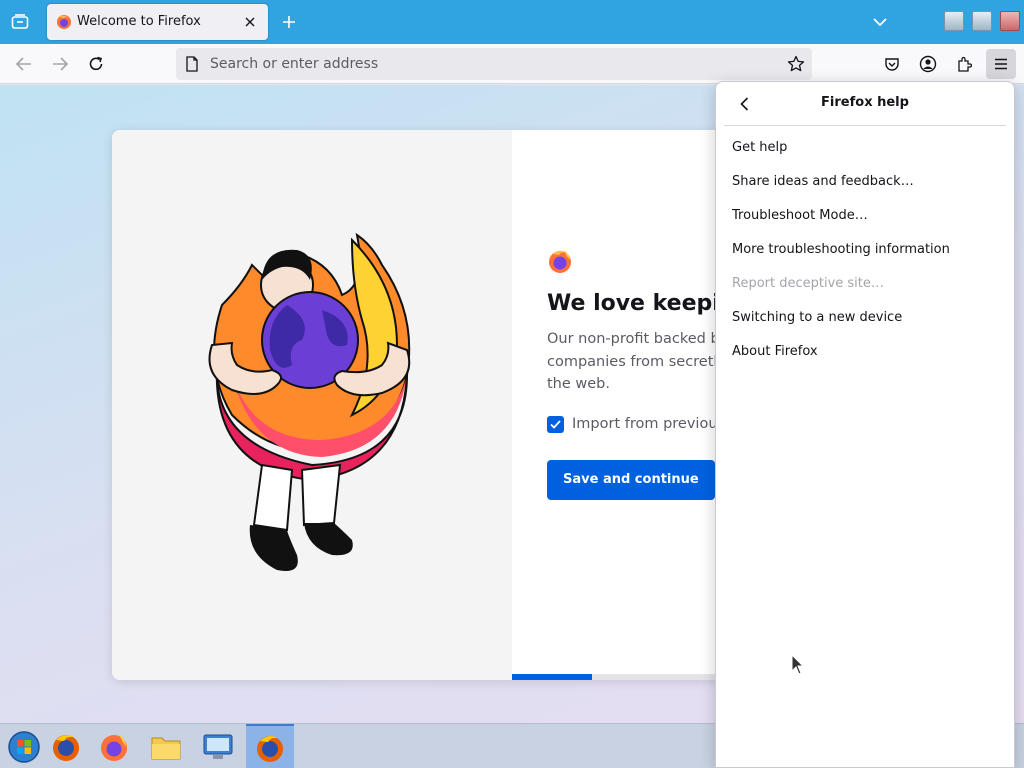 The width and height of the screenshot is (1024, 768). I want to click on menu-item-about-firefox: About Firefox, so click(865, 352).